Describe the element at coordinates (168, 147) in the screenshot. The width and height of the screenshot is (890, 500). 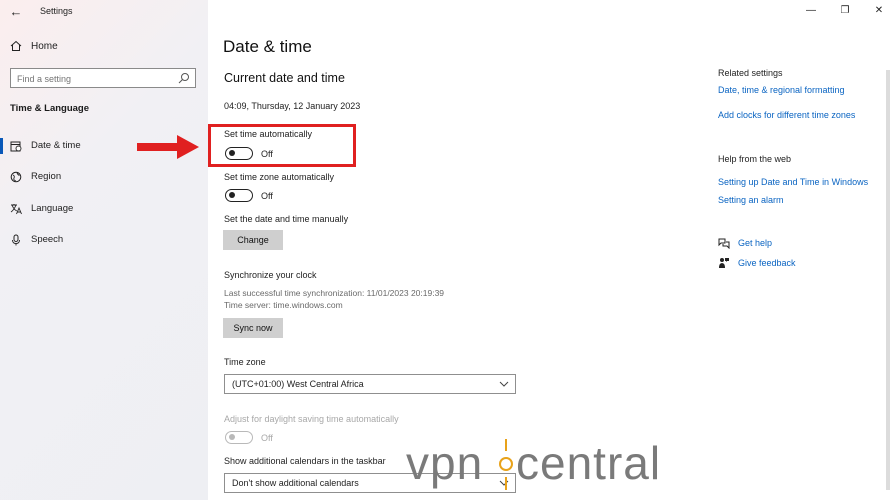
I see `red-arrow-icon` at that location.